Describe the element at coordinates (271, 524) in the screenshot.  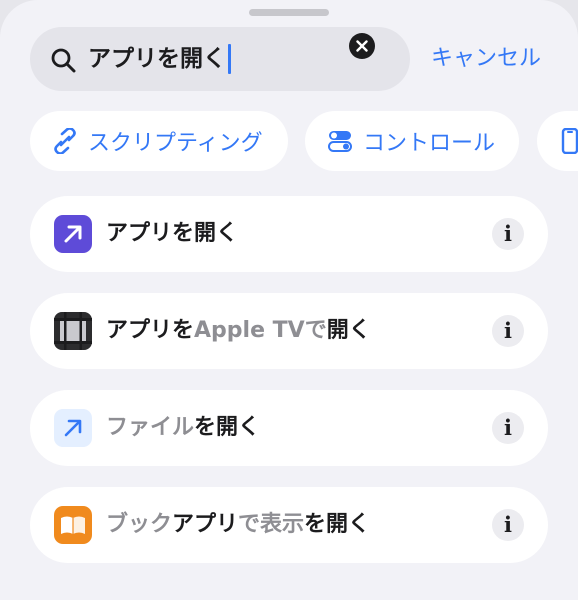
I see `action-title-text: で表示` at that location.